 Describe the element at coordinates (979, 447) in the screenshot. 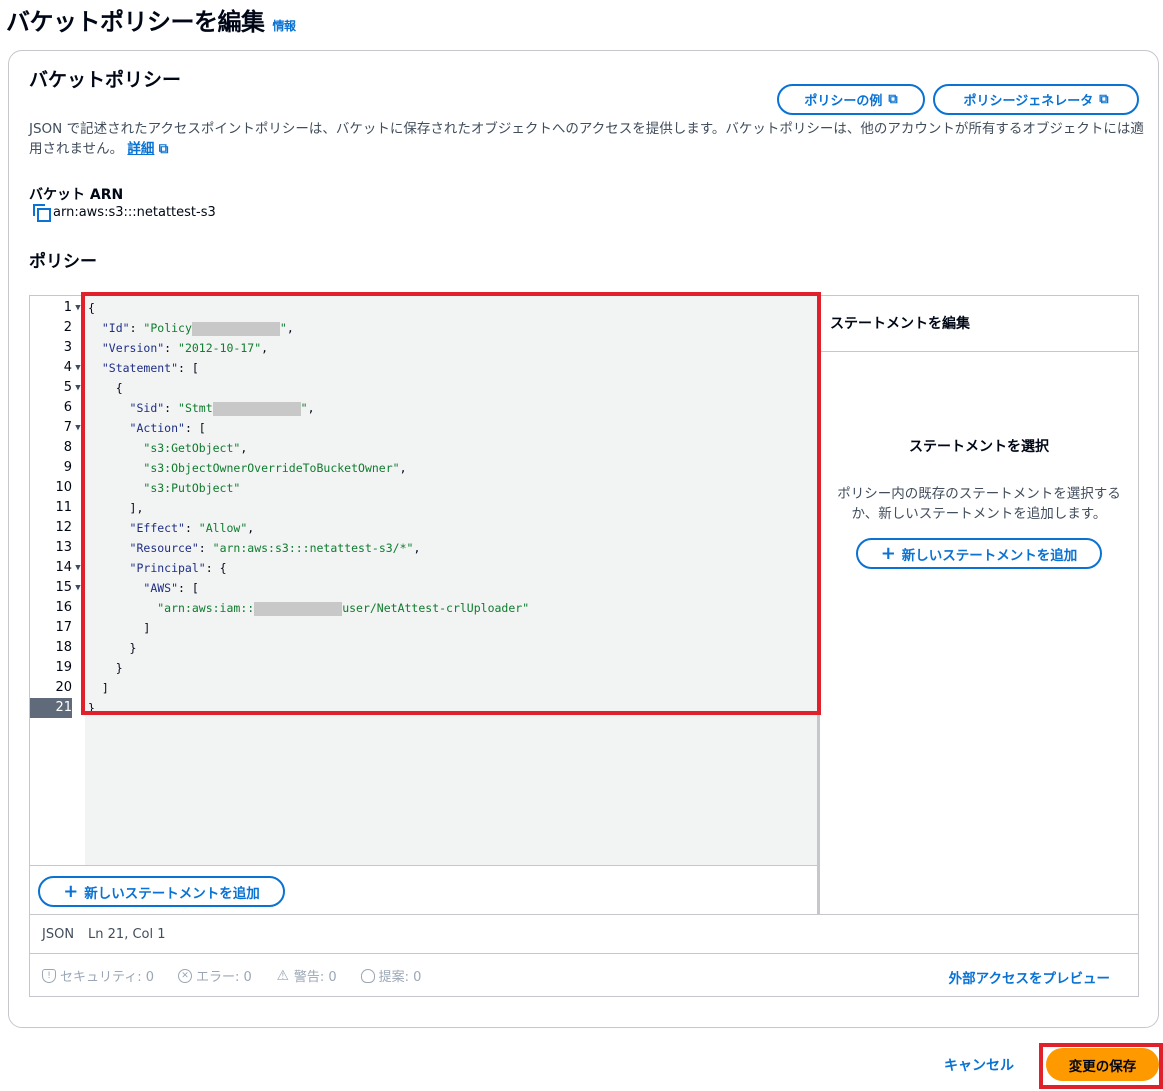

I see `side-panel-title: ステートメントを選択` at that location.